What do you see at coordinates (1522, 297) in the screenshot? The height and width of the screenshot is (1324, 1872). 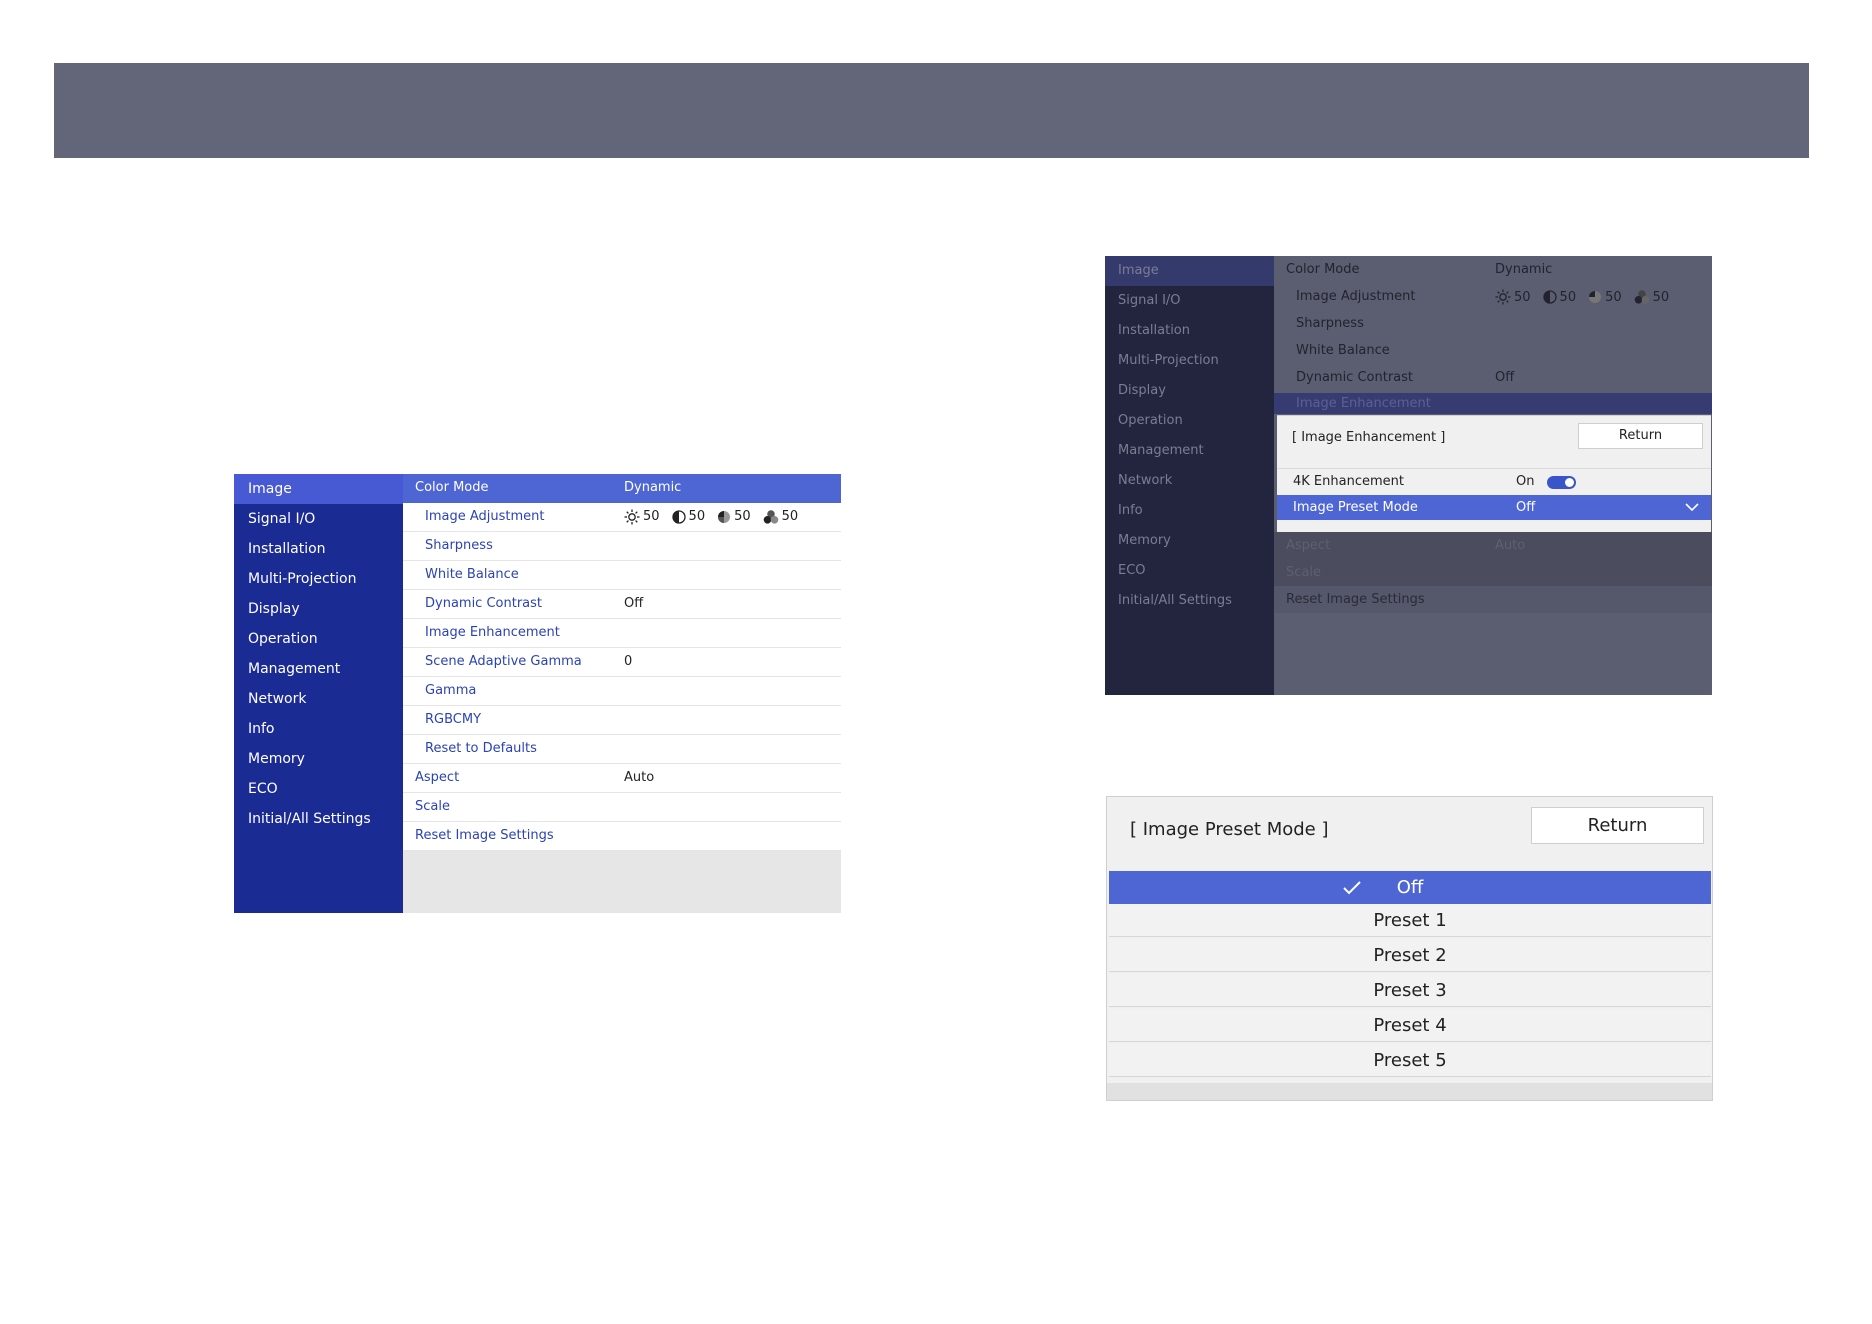 I see `brightness-value: 50` at bounding box center [1522, 297].